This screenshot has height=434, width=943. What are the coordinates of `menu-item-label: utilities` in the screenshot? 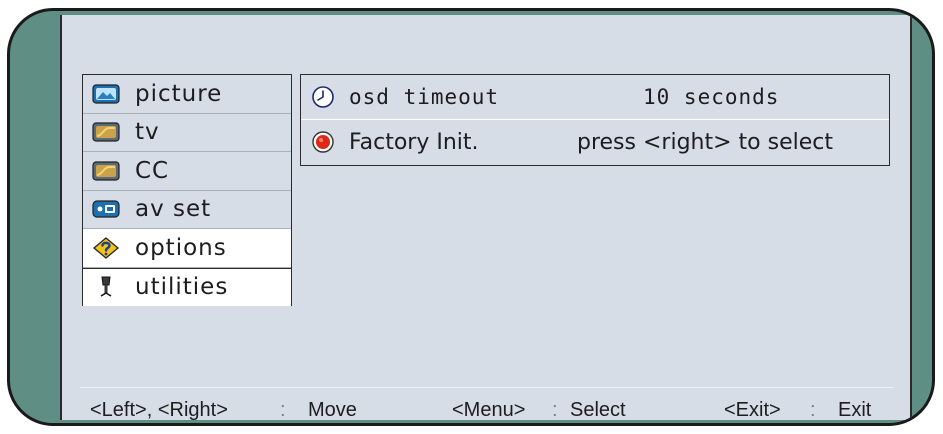 It's located at (182, 287).